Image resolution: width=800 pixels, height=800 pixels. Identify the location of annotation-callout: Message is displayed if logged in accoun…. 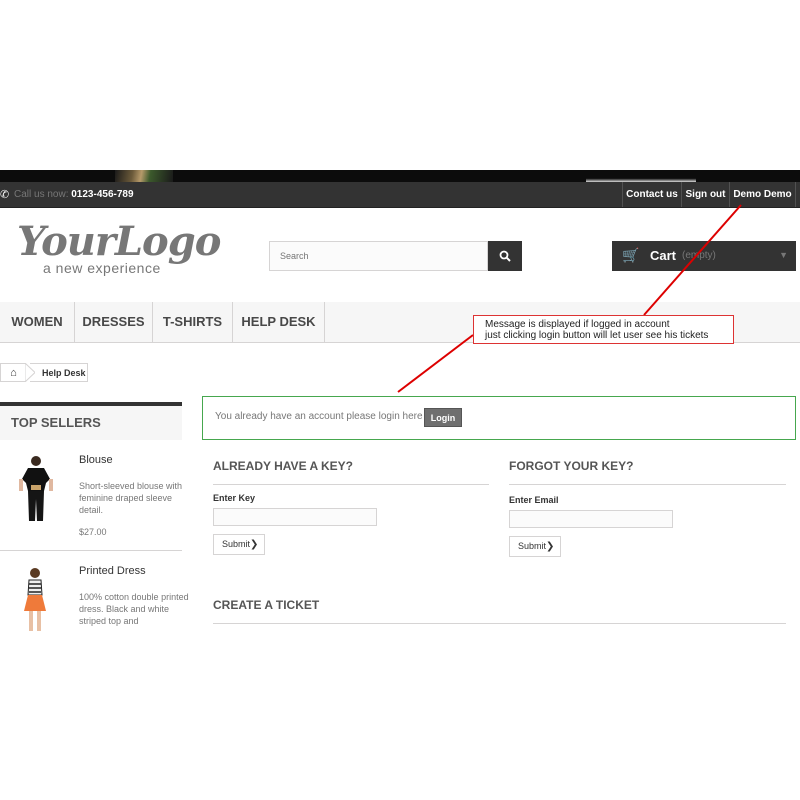
(603, 329).